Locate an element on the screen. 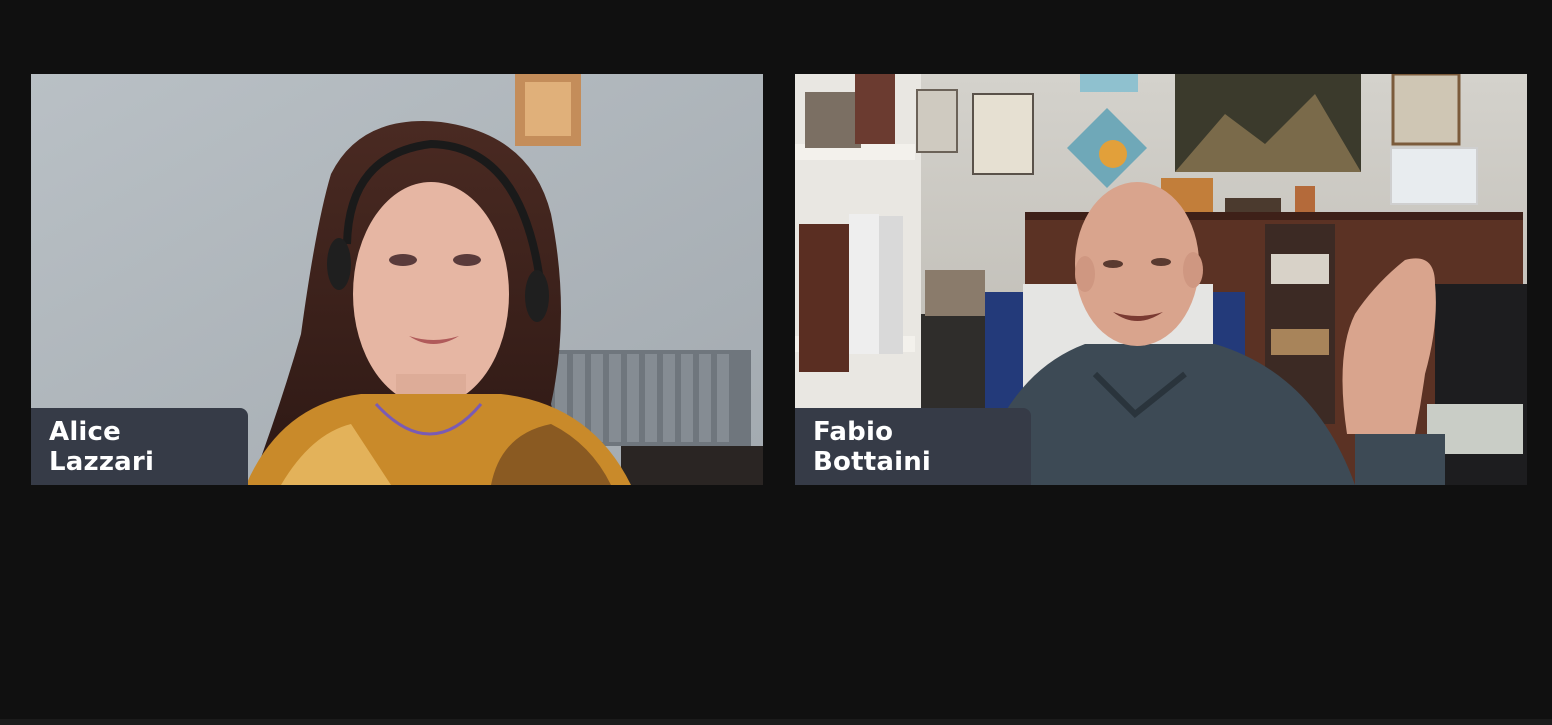 This screenshot has width=1552, height=725. participant-name: Alice Lazzari is located at coordinates (102, 446).